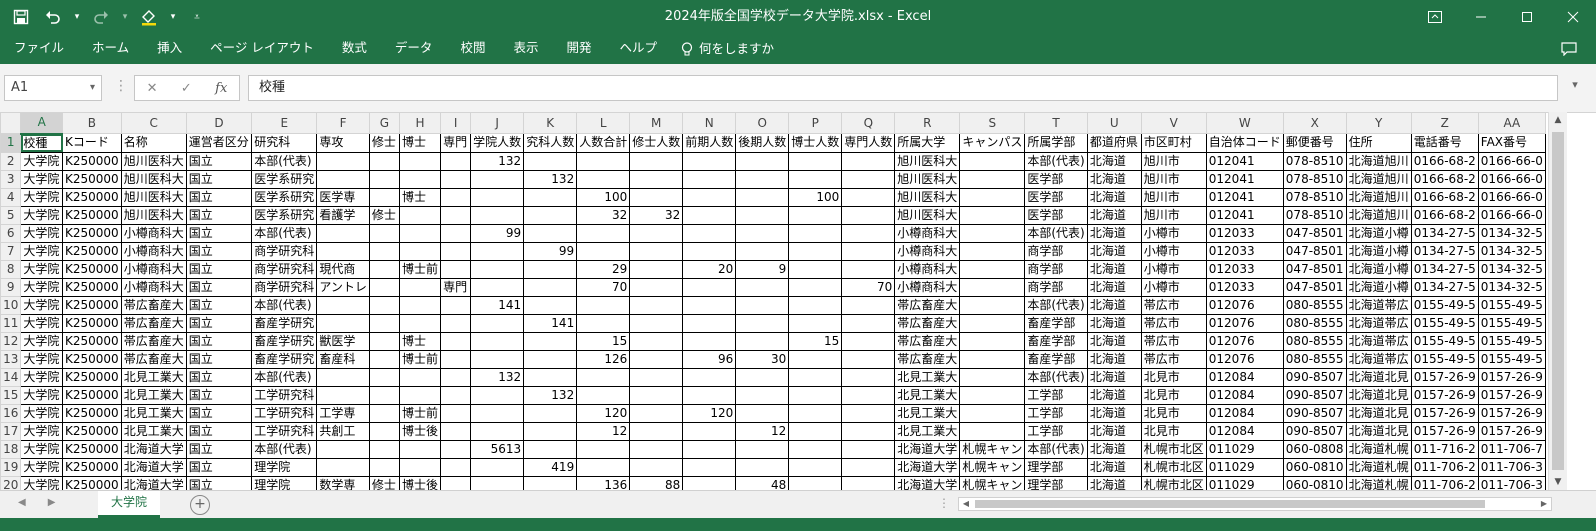  What do you see at coordinates (284, 377) in the screenshot?
I see `cell: 本部(代表)` at bounding box center [284, 377].